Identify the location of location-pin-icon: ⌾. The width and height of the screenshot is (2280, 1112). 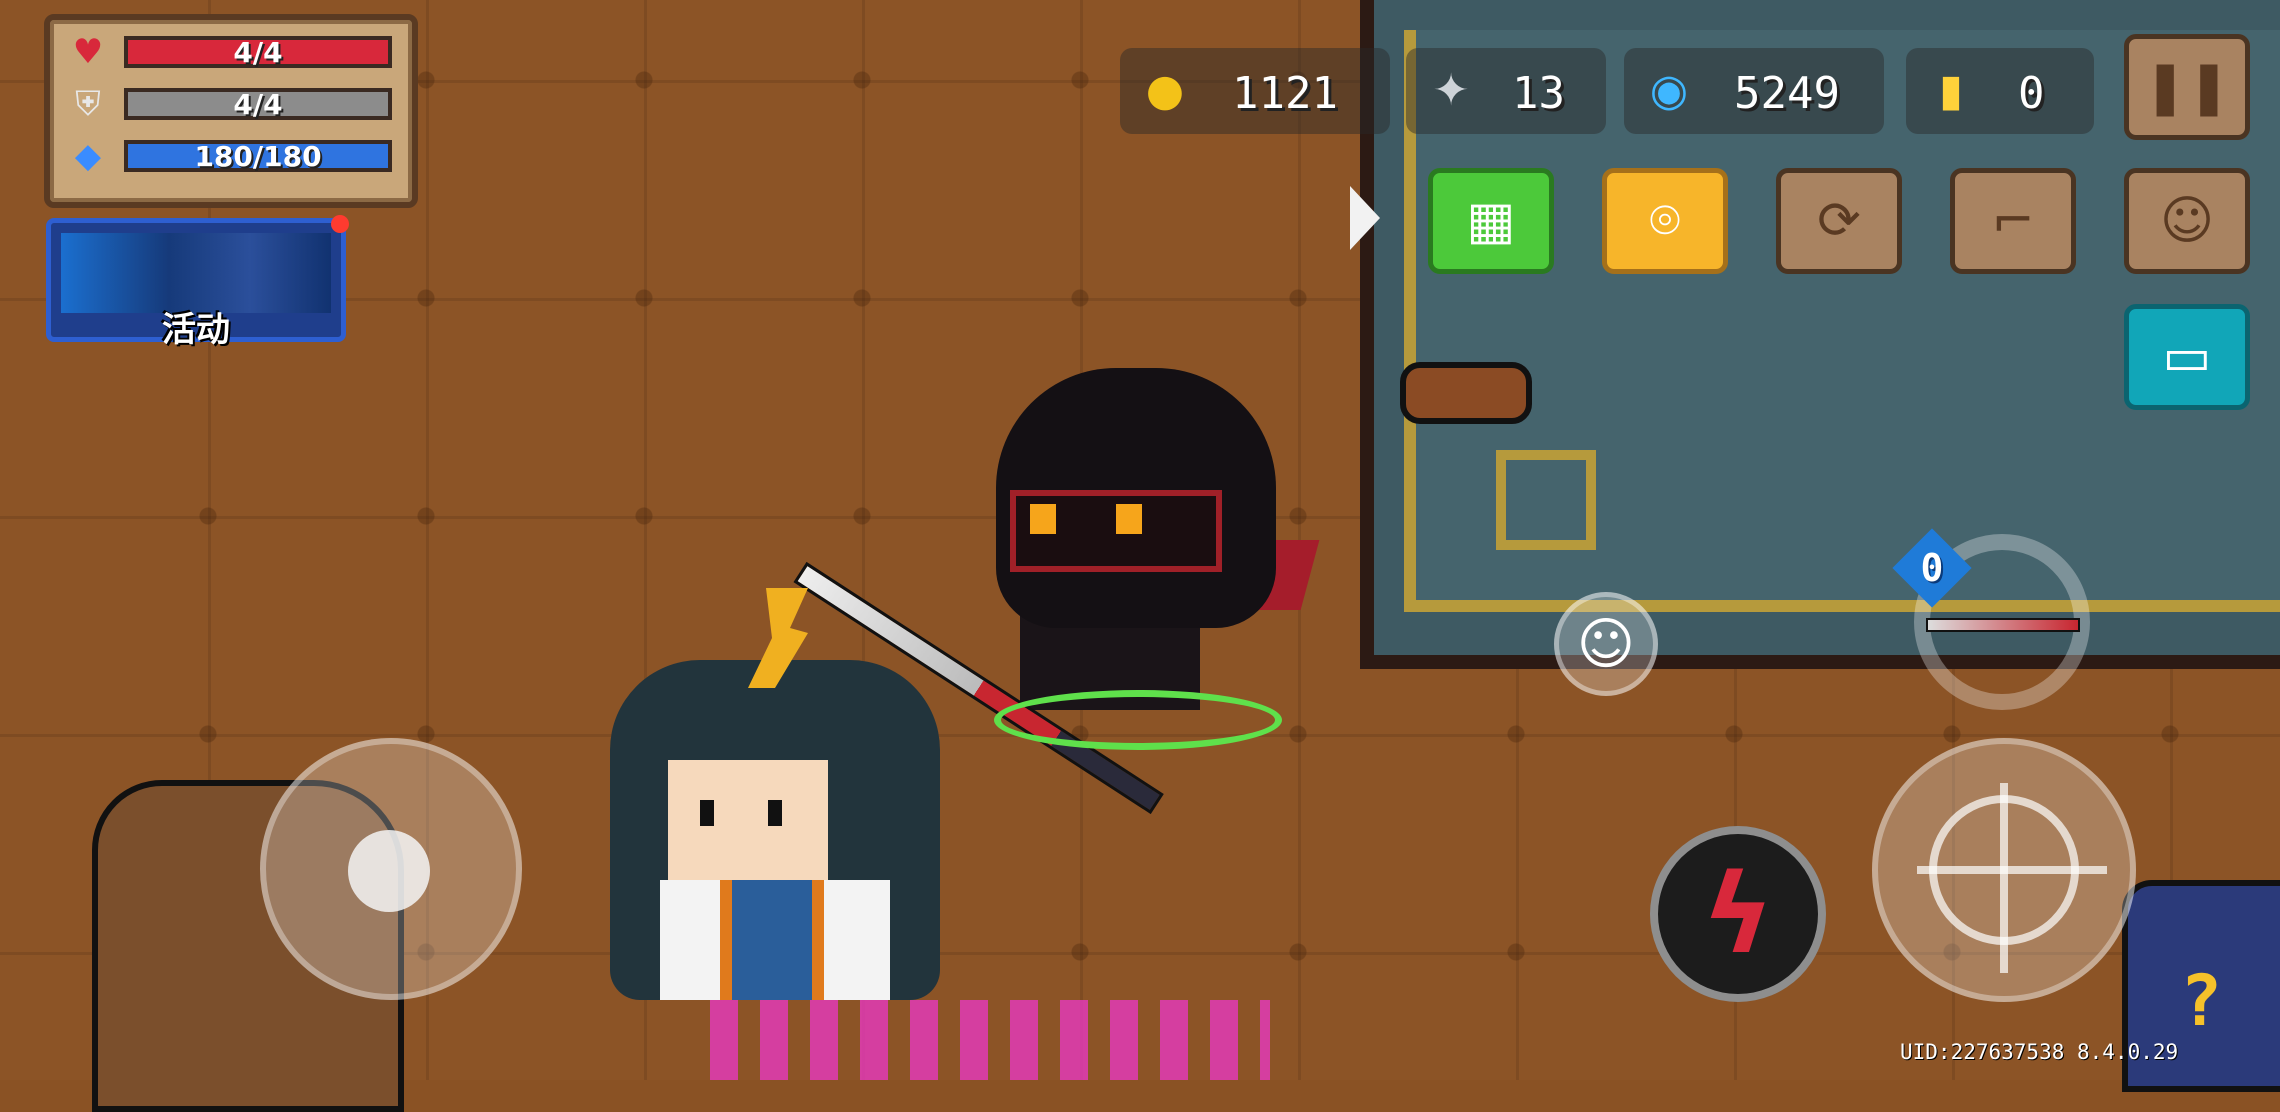
(1665, 220).